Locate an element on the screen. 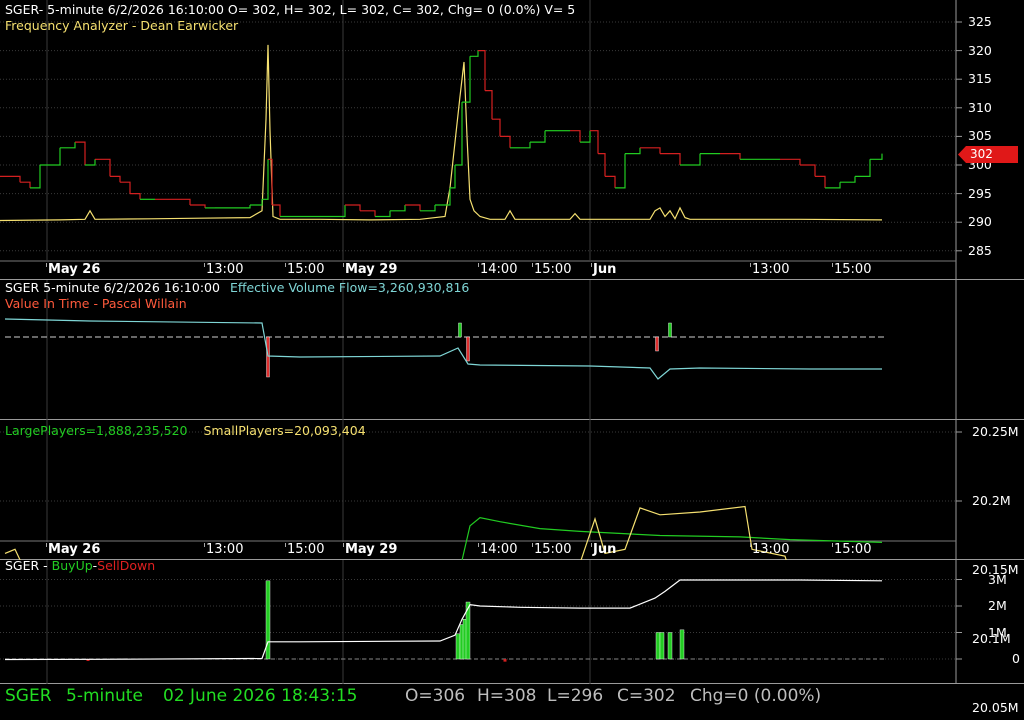 The image size is (1024, 720). flow-title-text: SGER 5-minute 6/2/2026 16:10:00 is located at coordinates (112, 287).